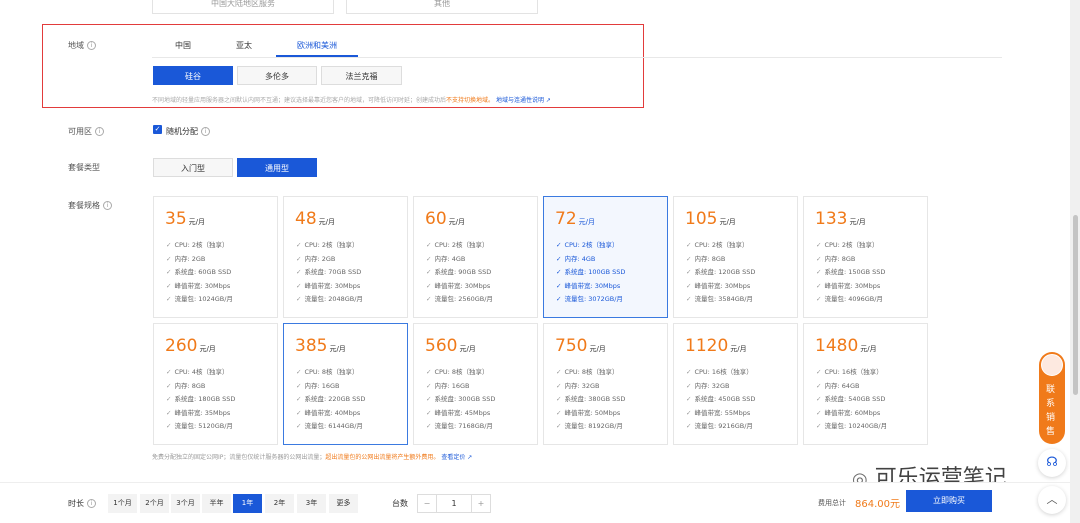  I want to click on tab-china: 中国, so click(183, 45).